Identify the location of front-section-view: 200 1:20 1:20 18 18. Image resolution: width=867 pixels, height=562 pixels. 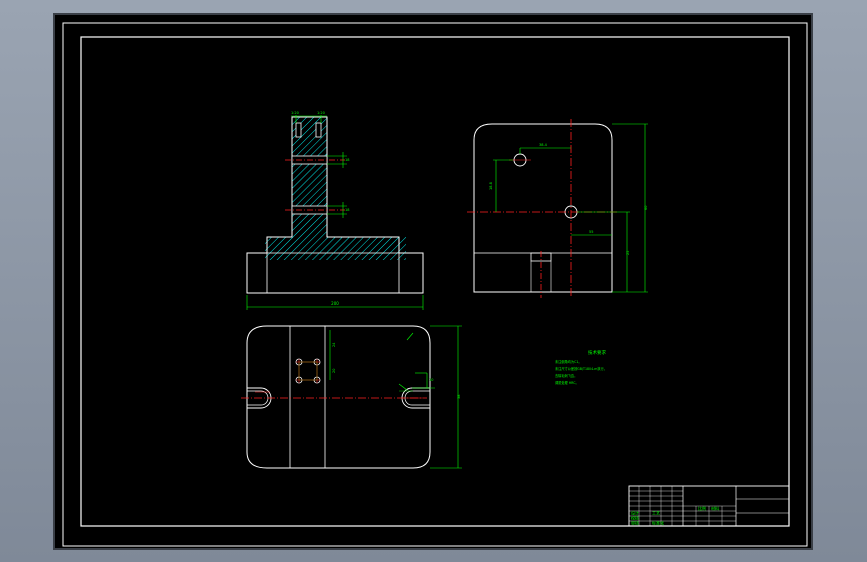
(335, 210).